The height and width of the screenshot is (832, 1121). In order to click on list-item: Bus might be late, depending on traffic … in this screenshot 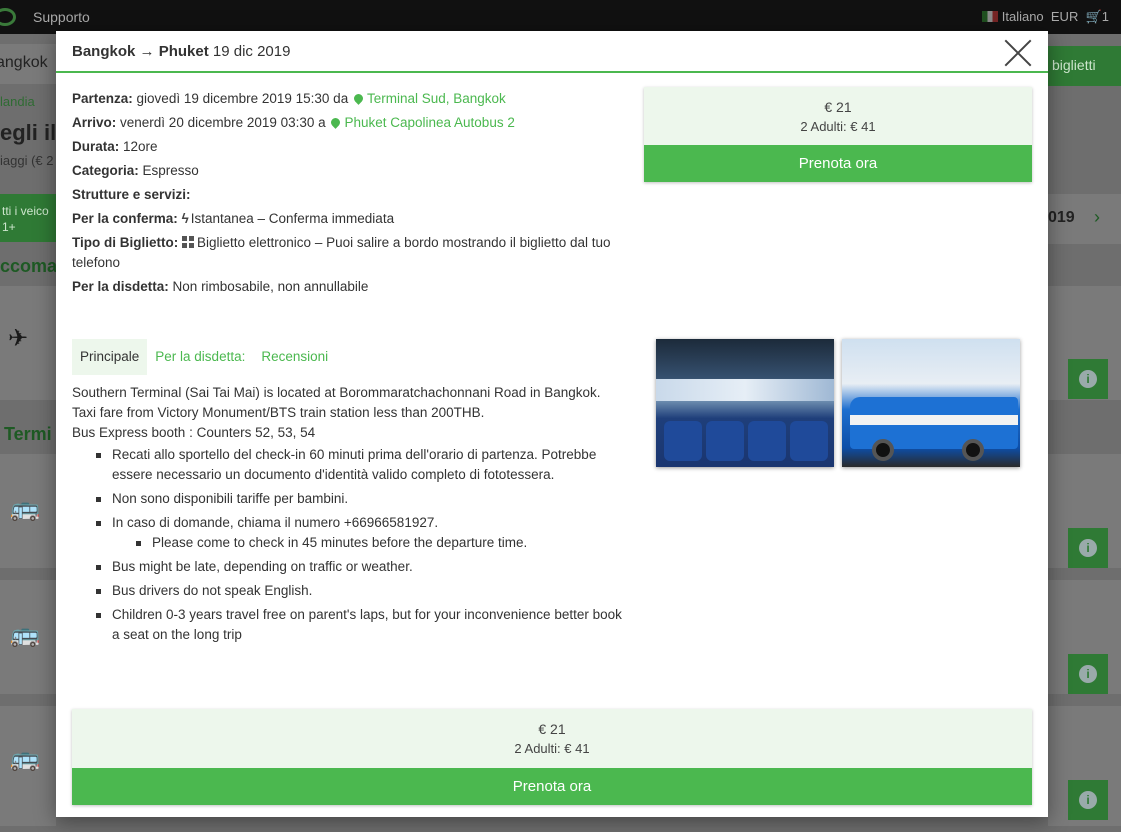, I will do `click(364, 567)`.